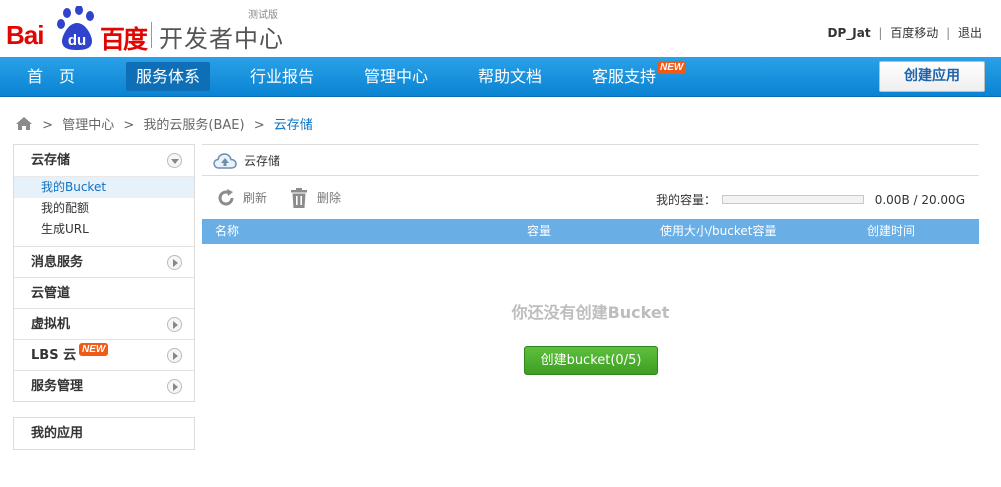 This screenshot has width=1001, height=487. Describe the element at coordinates (226, 197) in the screenshot. I see `refresh-icon` at that location.